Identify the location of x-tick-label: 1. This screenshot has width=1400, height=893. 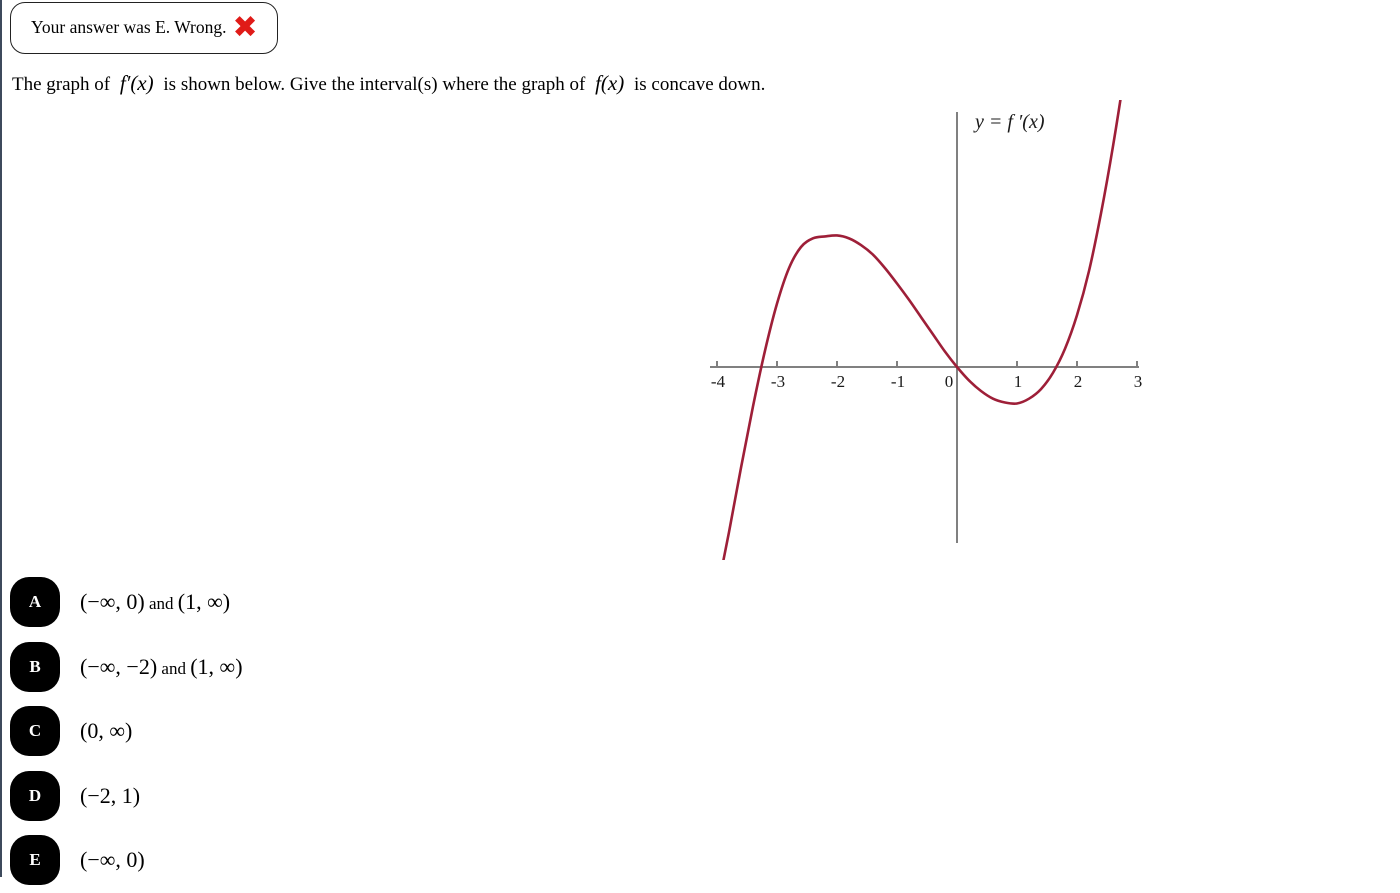
(1018, 381).